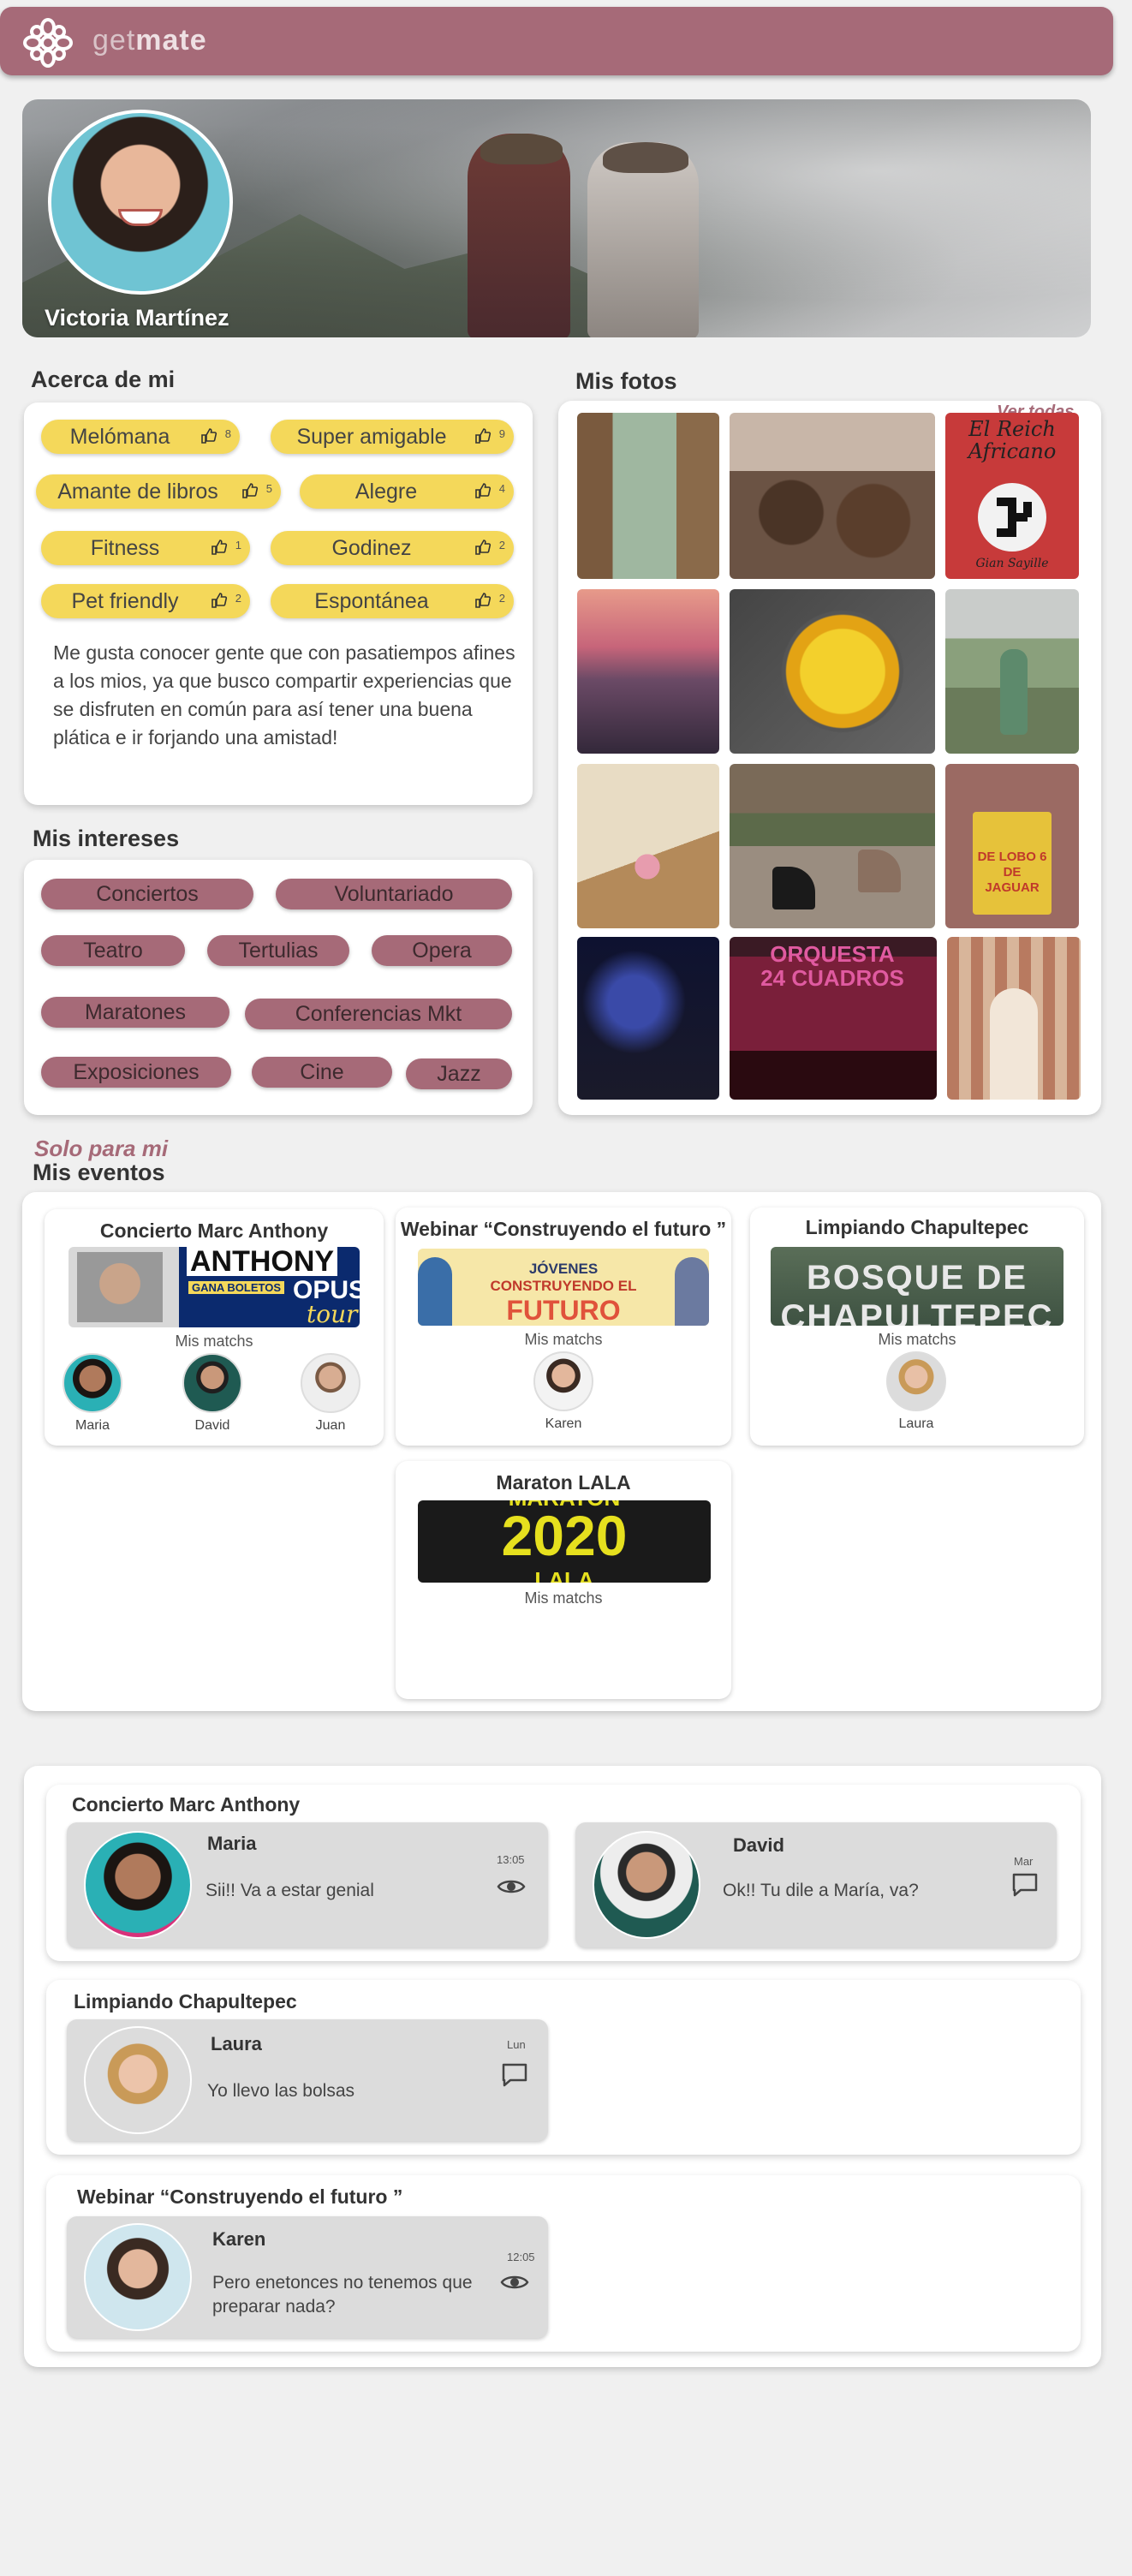 The image size is (1132, 2576). Describe the element at coordinates (563, 1229) in the screenshot. I see `event-title: Webinar “Construyendo el futuro ”` at that location.